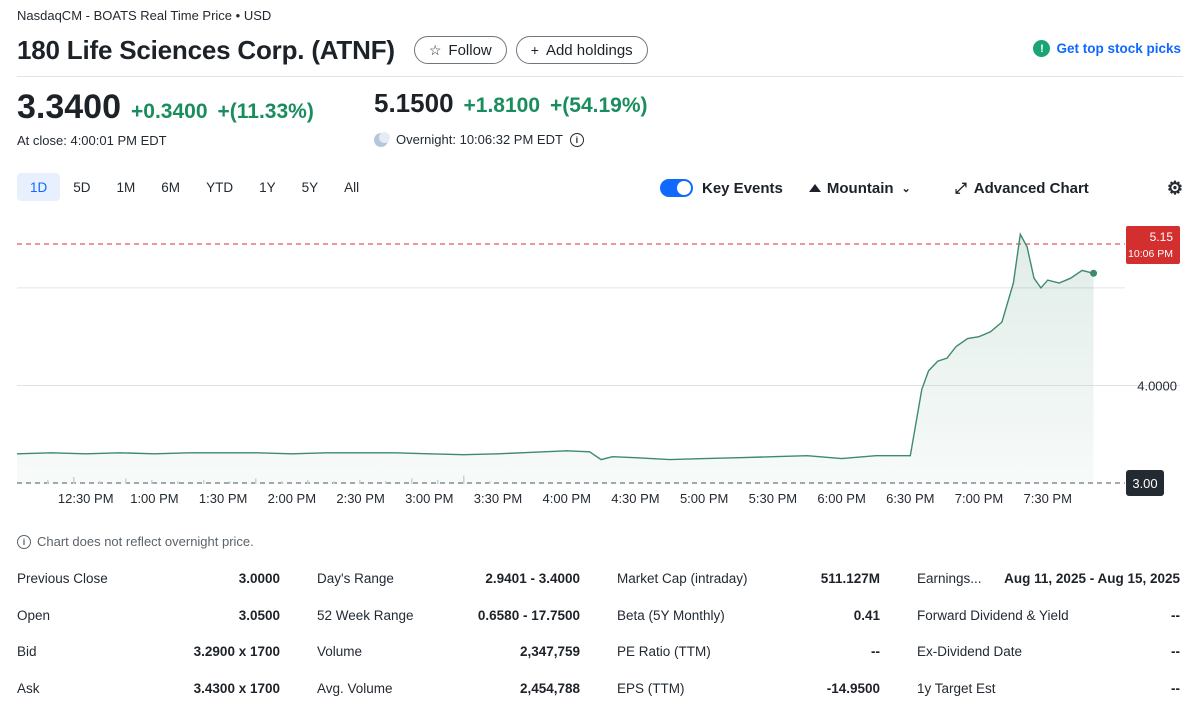 Image resolution: width=1200 pixels, height=712 pixels. What do you see at coordinates (921, 188) in the screenshot?
I see `chart-toolbar: Key Events Mountain ⌄ ⤢ Advanced Chart ⚙` at bounding box center [921, 188].